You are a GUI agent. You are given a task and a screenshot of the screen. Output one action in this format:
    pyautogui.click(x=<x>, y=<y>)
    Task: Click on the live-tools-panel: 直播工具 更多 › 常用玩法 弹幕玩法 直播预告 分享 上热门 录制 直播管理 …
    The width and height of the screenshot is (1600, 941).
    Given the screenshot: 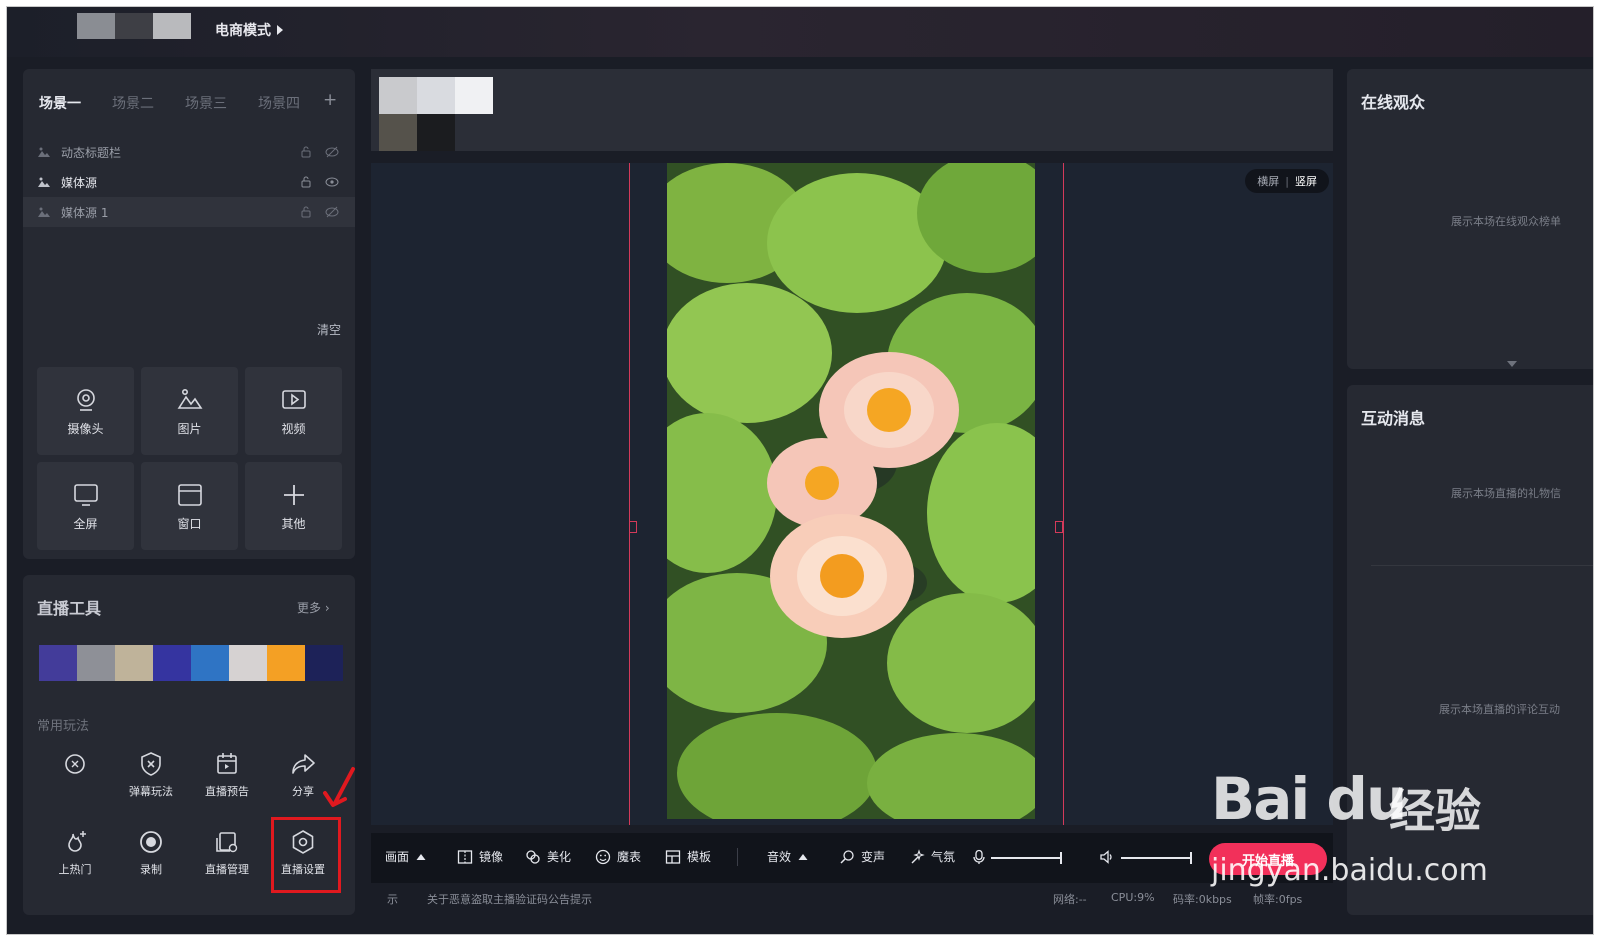 What is the action you would take?
    pyautogui.click(x=189, y=745)
    